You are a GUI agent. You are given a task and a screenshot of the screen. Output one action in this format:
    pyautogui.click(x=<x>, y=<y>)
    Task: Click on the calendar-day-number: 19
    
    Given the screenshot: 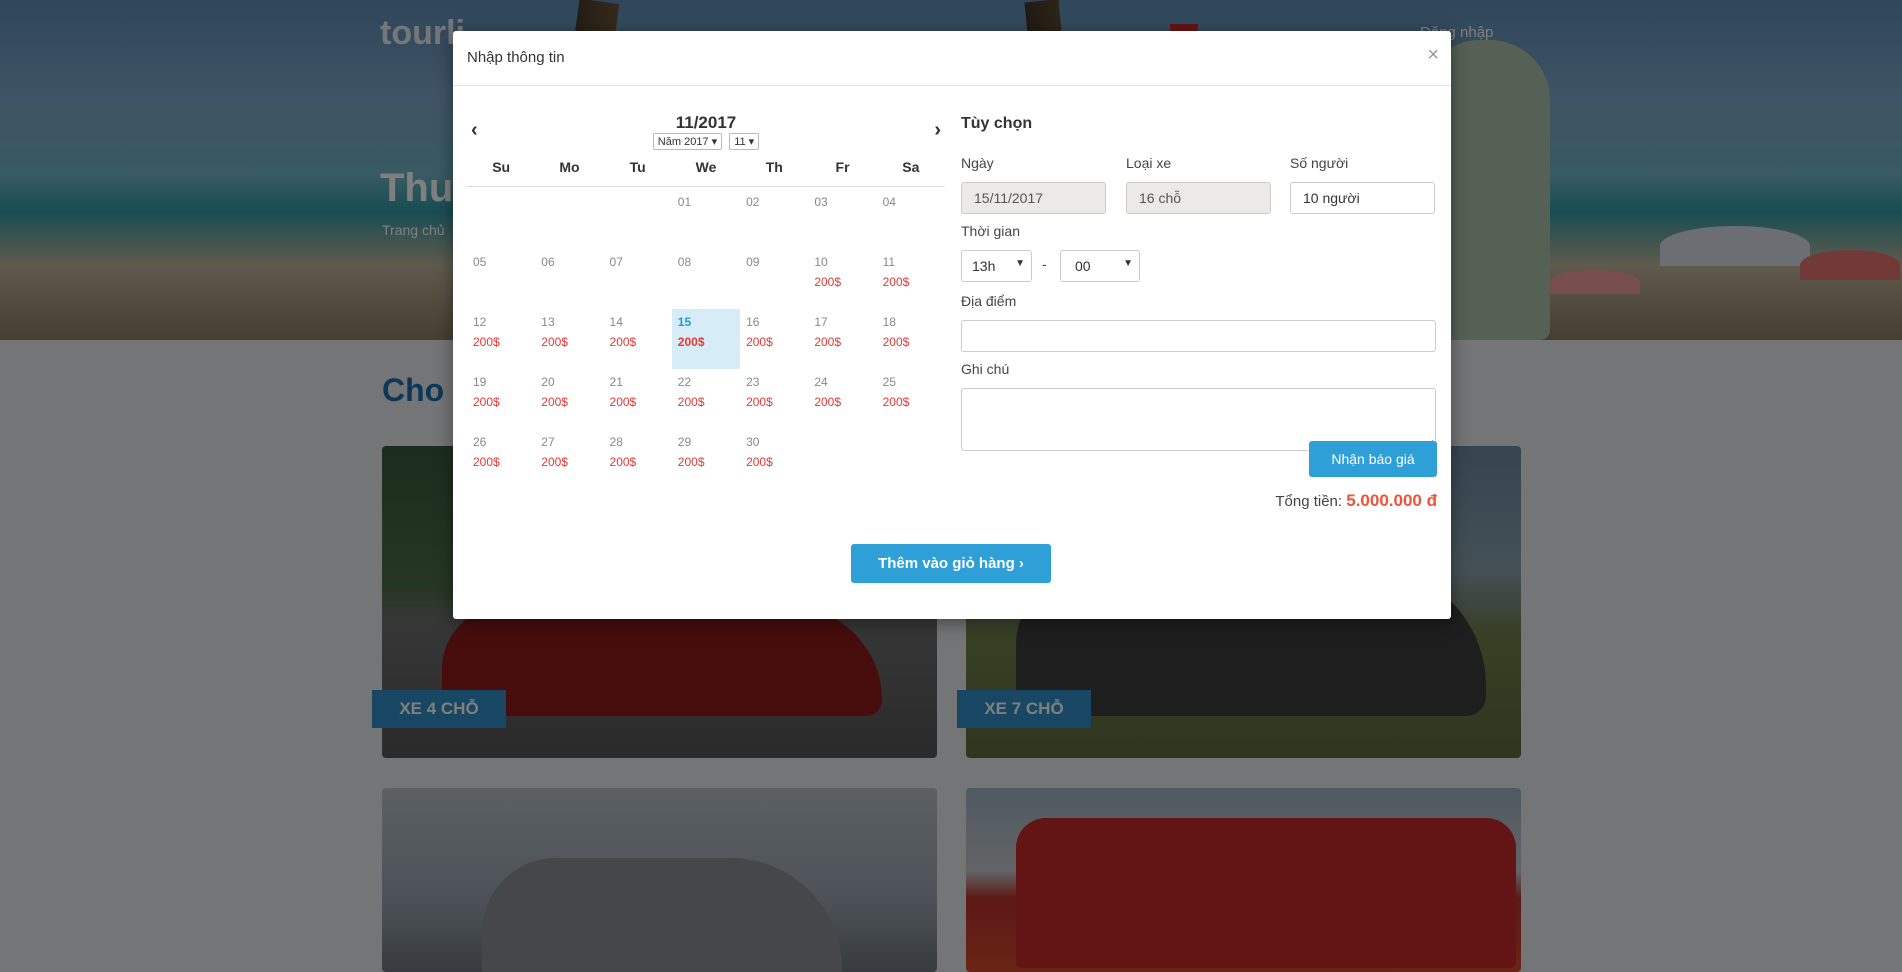 What is the action you would take?
    pyautogui.click(x=480, y=382)
    